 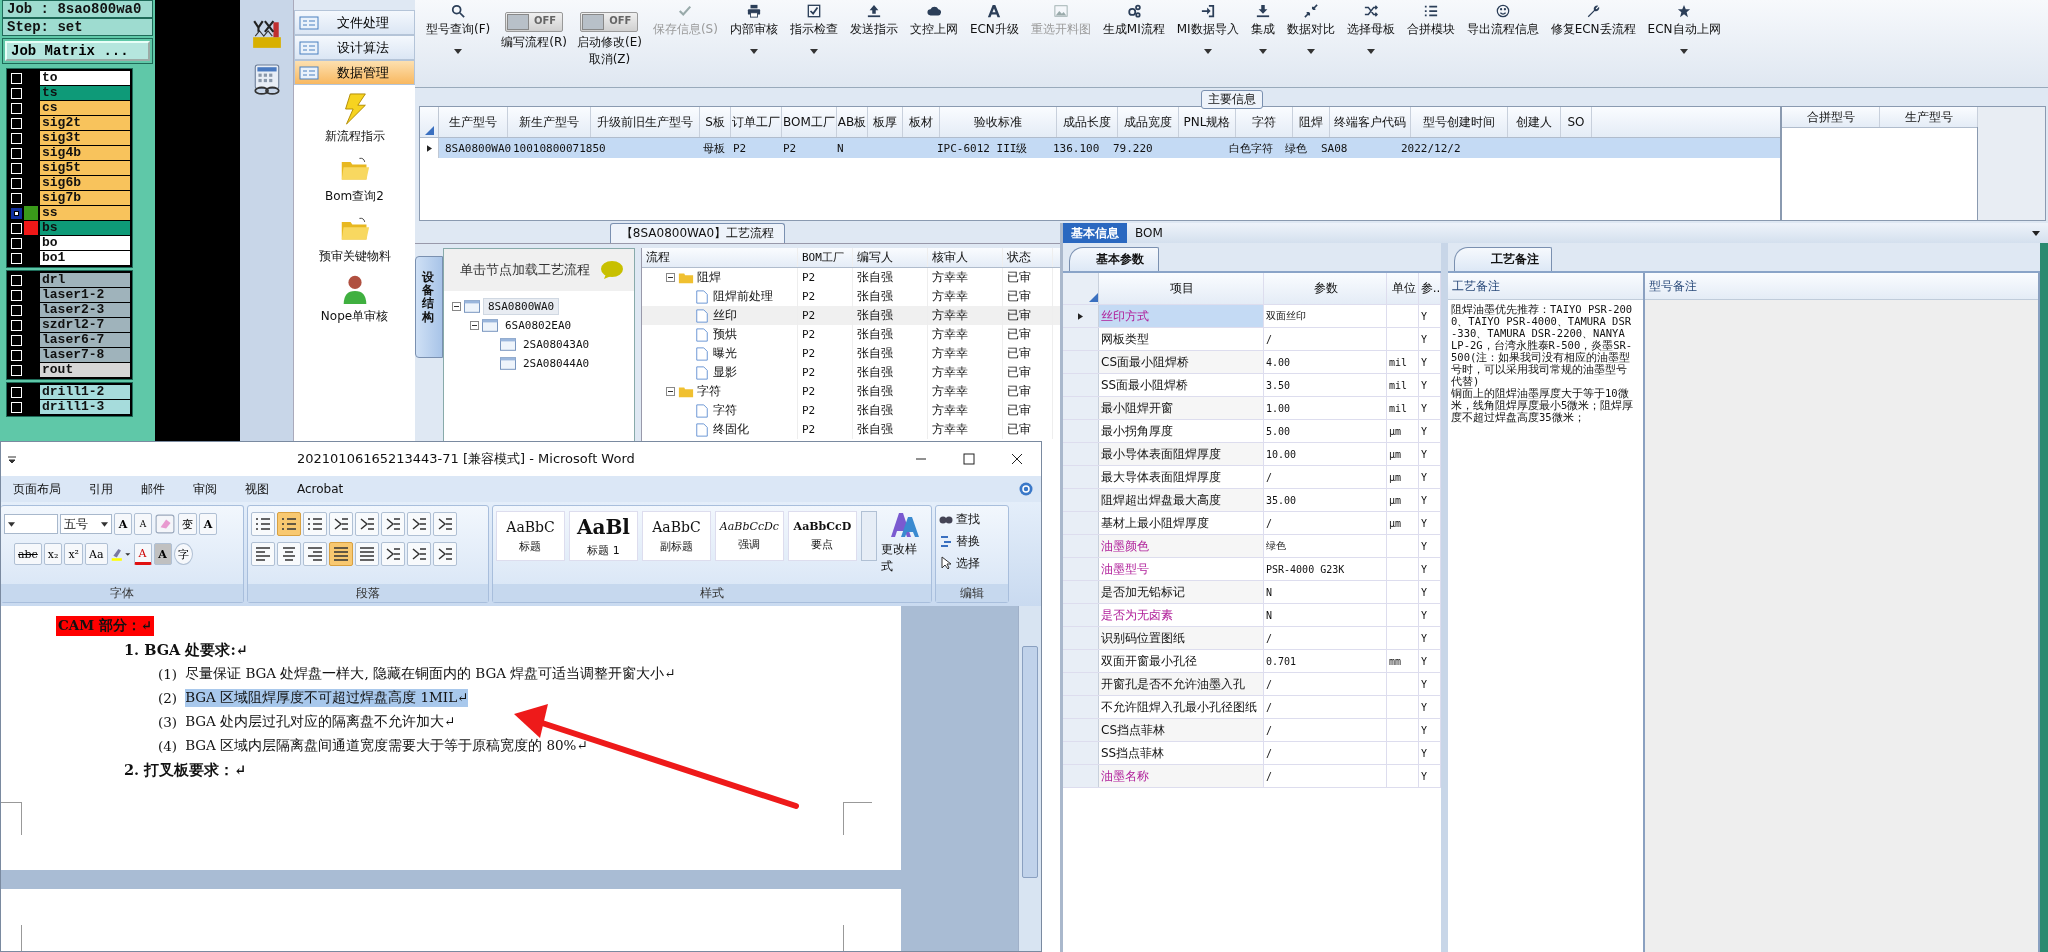 I want to click on parameter-row: 油墨名称 / Y, so click(x=1252, y=776).